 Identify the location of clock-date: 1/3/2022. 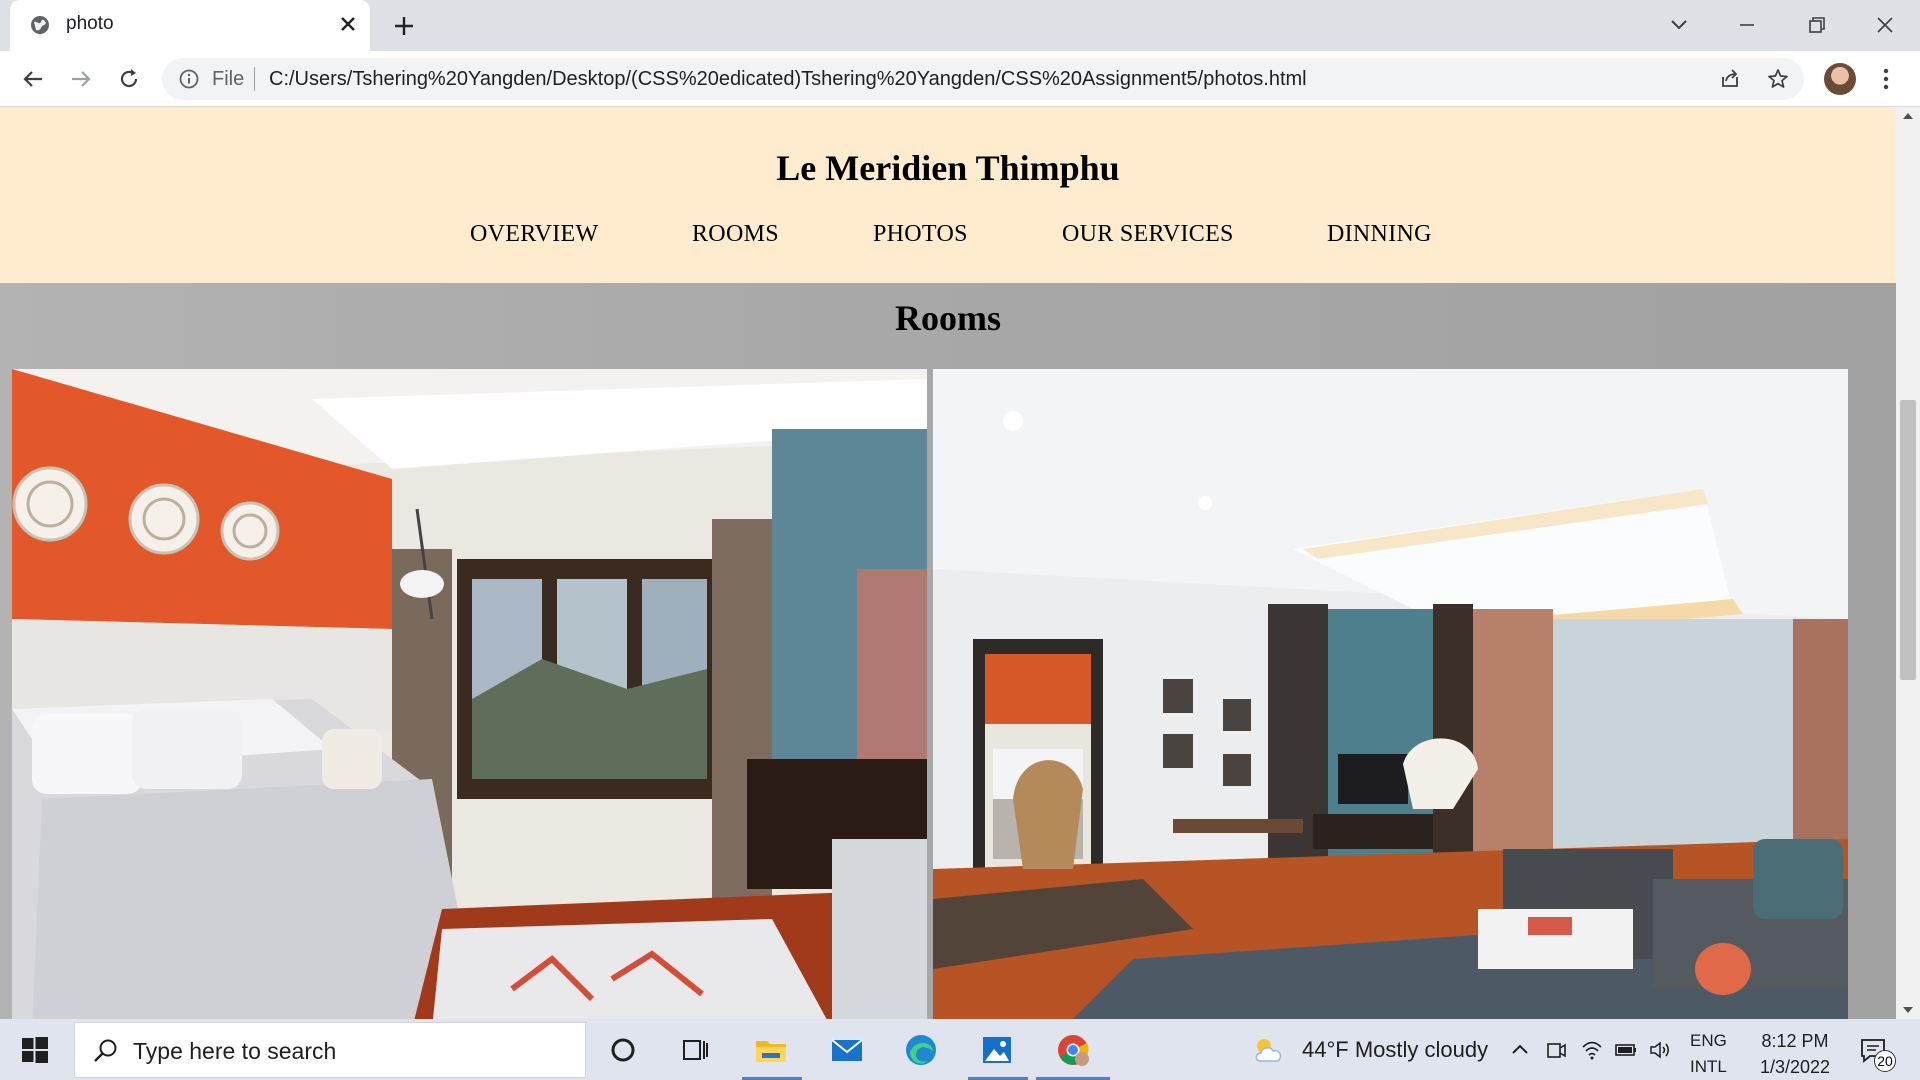
(1795, 1067).